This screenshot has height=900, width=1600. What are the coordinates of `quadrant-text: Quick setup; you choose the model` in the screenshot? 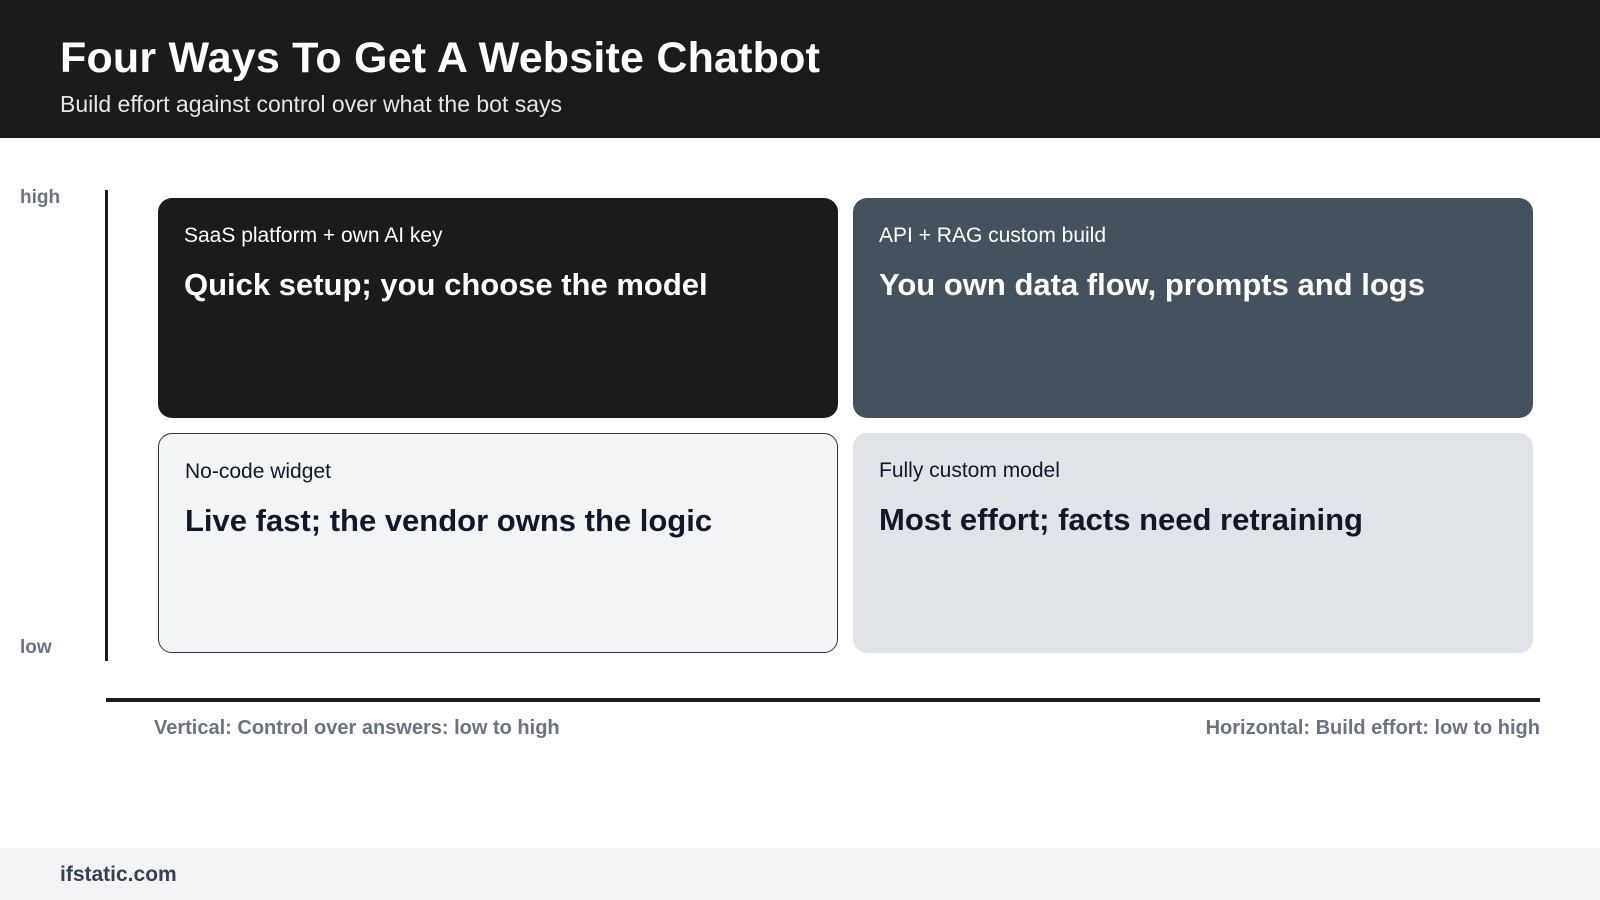 It's located at (446, 284).